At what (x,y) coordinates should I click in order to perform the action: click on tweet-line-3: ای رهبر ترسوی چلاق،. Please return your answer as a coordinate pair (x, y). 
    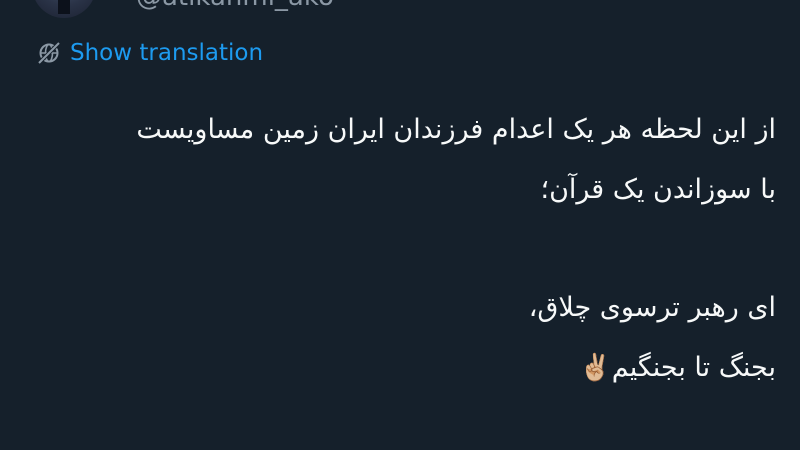
    Looking at the image, I should click on (652, 307).